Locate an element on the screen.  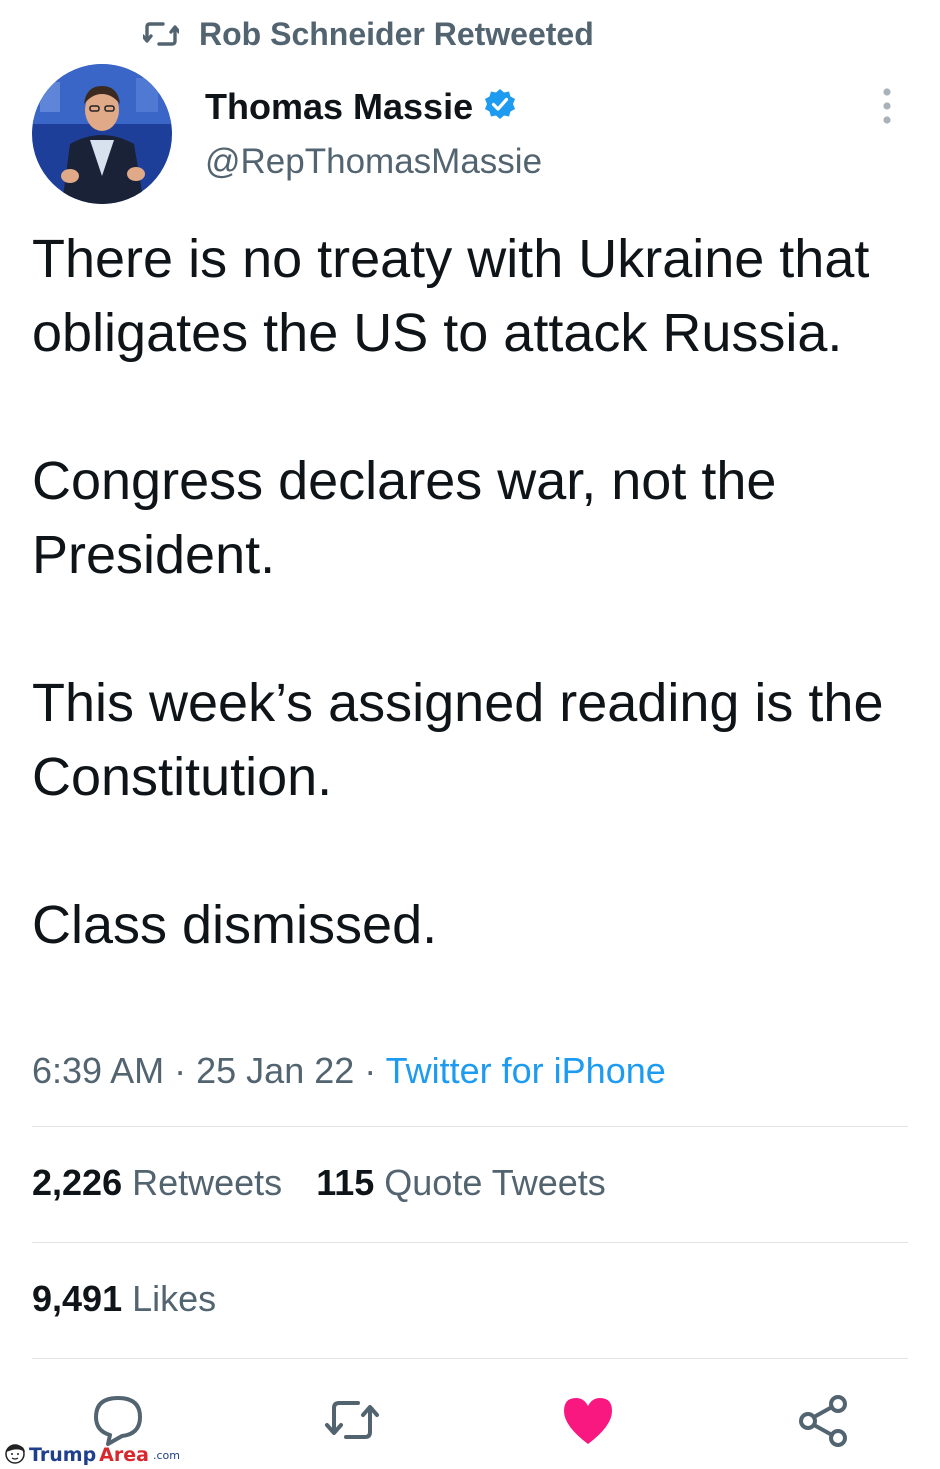
more-vertical-icon is located at coordinates (887, 109).